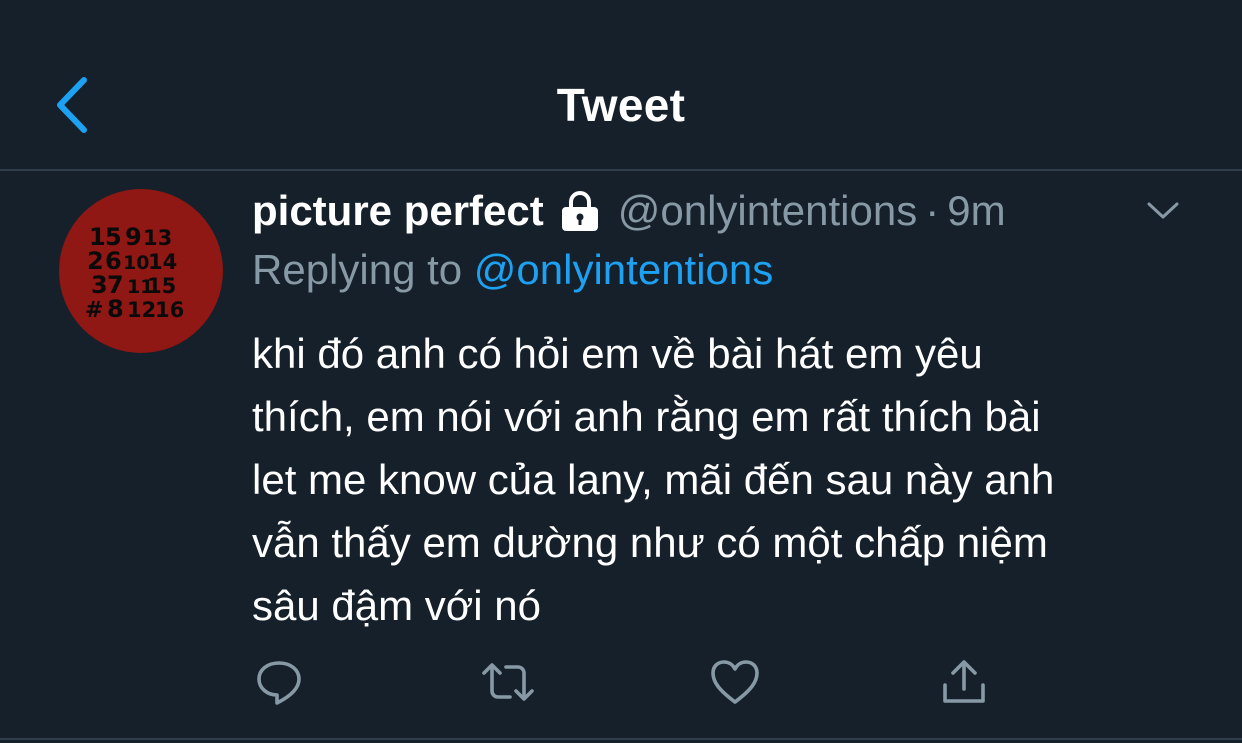 Image resolution: width=1242 pixels, height=743 pixels. I want to click on share-icon, so click(964, 681).